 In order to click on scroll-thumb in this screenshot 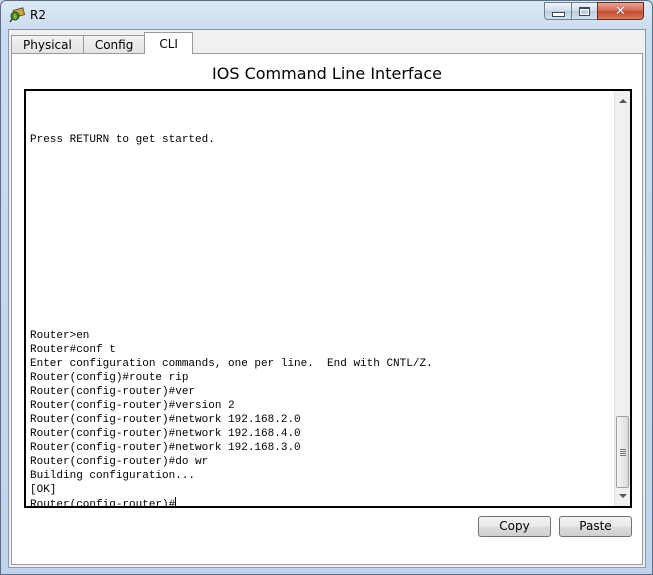, I will do `click(622, 452)`.